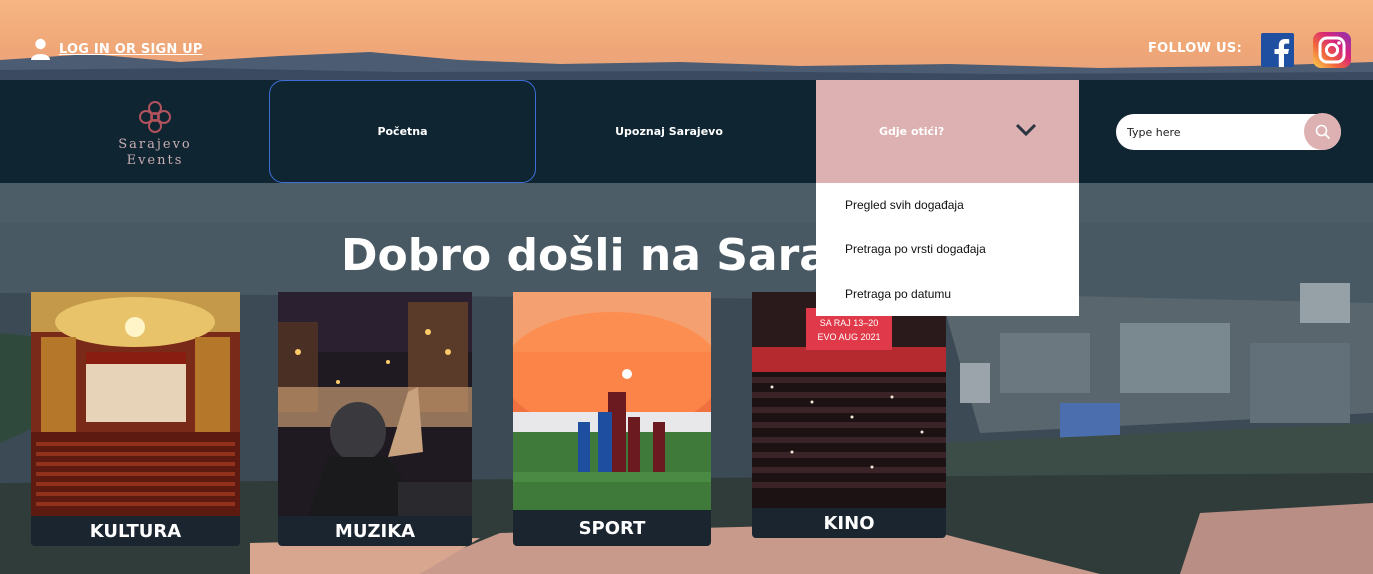 The width and height of the screenshot is (1373, 574). I want to click on dropdown-item-vrsta-dogadjaja: Pretraga po vrsti događaja, so click(915, 249).